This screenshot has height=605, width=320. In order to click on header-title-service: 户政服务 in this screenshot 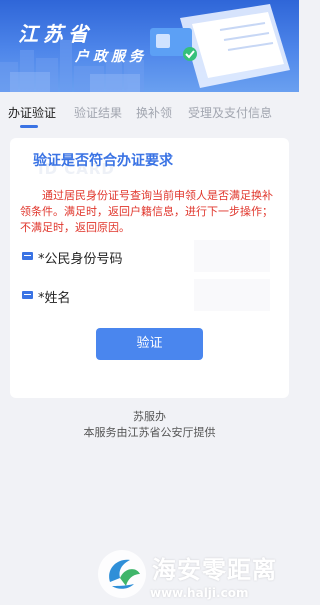, I will do `click(111, 57)`.